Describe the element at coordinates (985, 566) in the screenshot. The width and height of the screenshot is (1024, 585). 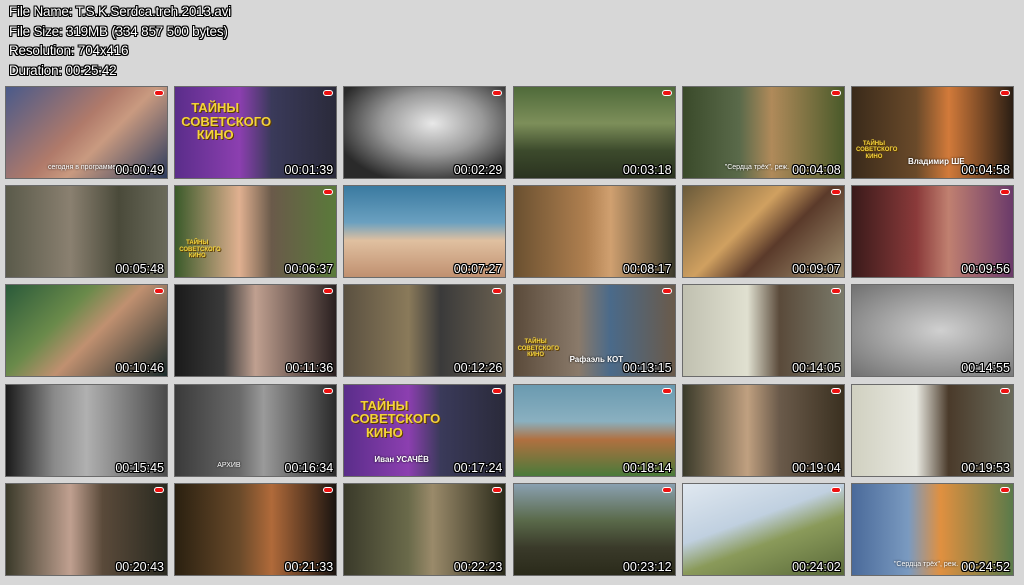
I see `timestamp-label: 00:24:52` at that location.